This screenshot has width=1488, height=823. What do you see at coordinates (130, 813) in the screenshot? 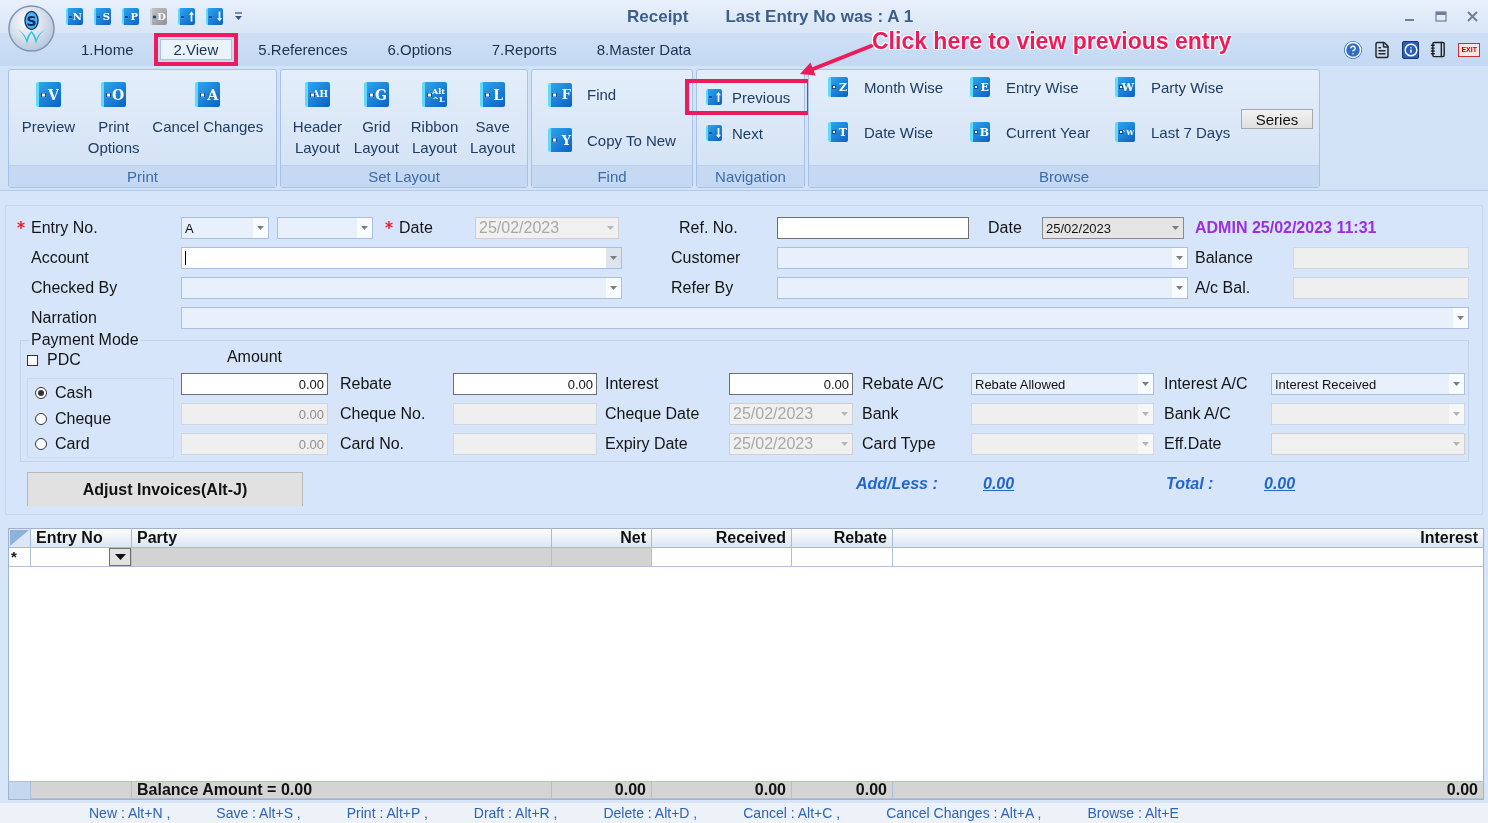
I see `shortcut-hint: New : Alt+N ,` at bounding box center [130, 813].